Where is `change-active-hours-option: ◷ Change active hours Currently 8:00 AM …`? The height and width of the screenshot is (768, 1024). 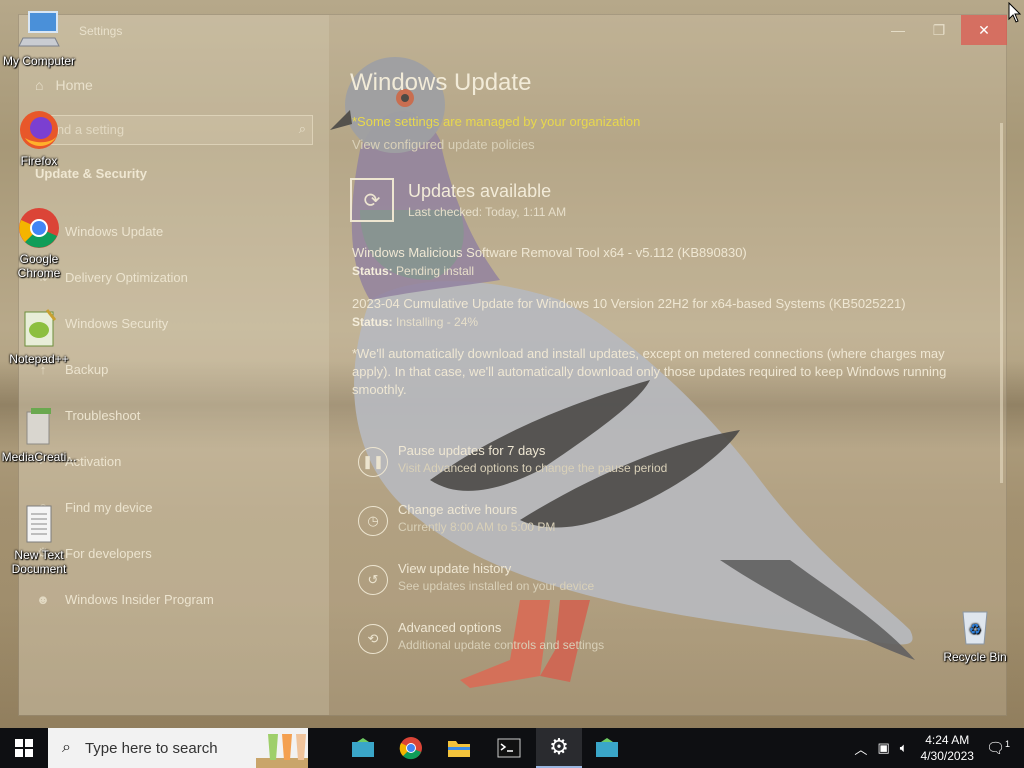
change-active-hours-option: ◷ Change active hours Currently 8:00 AM … is located at coordinates (638, 527).